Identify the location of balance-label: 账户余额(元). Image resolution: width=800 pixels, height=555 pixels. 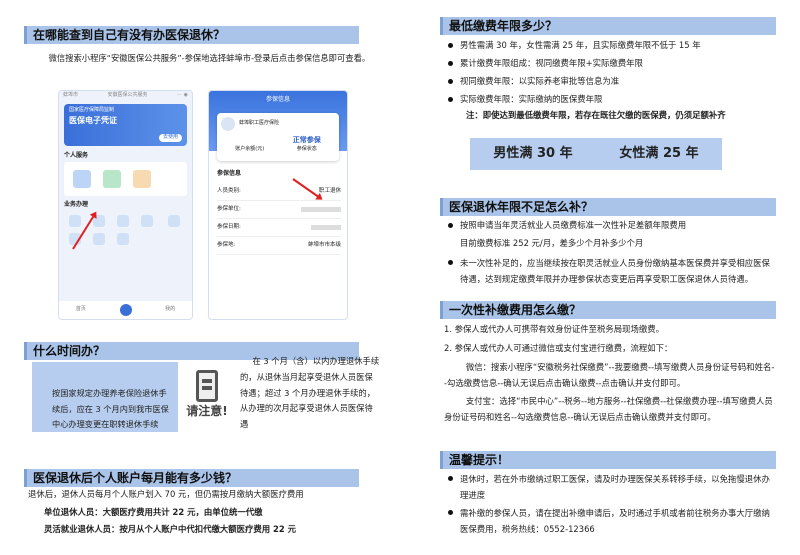
(250, 148).